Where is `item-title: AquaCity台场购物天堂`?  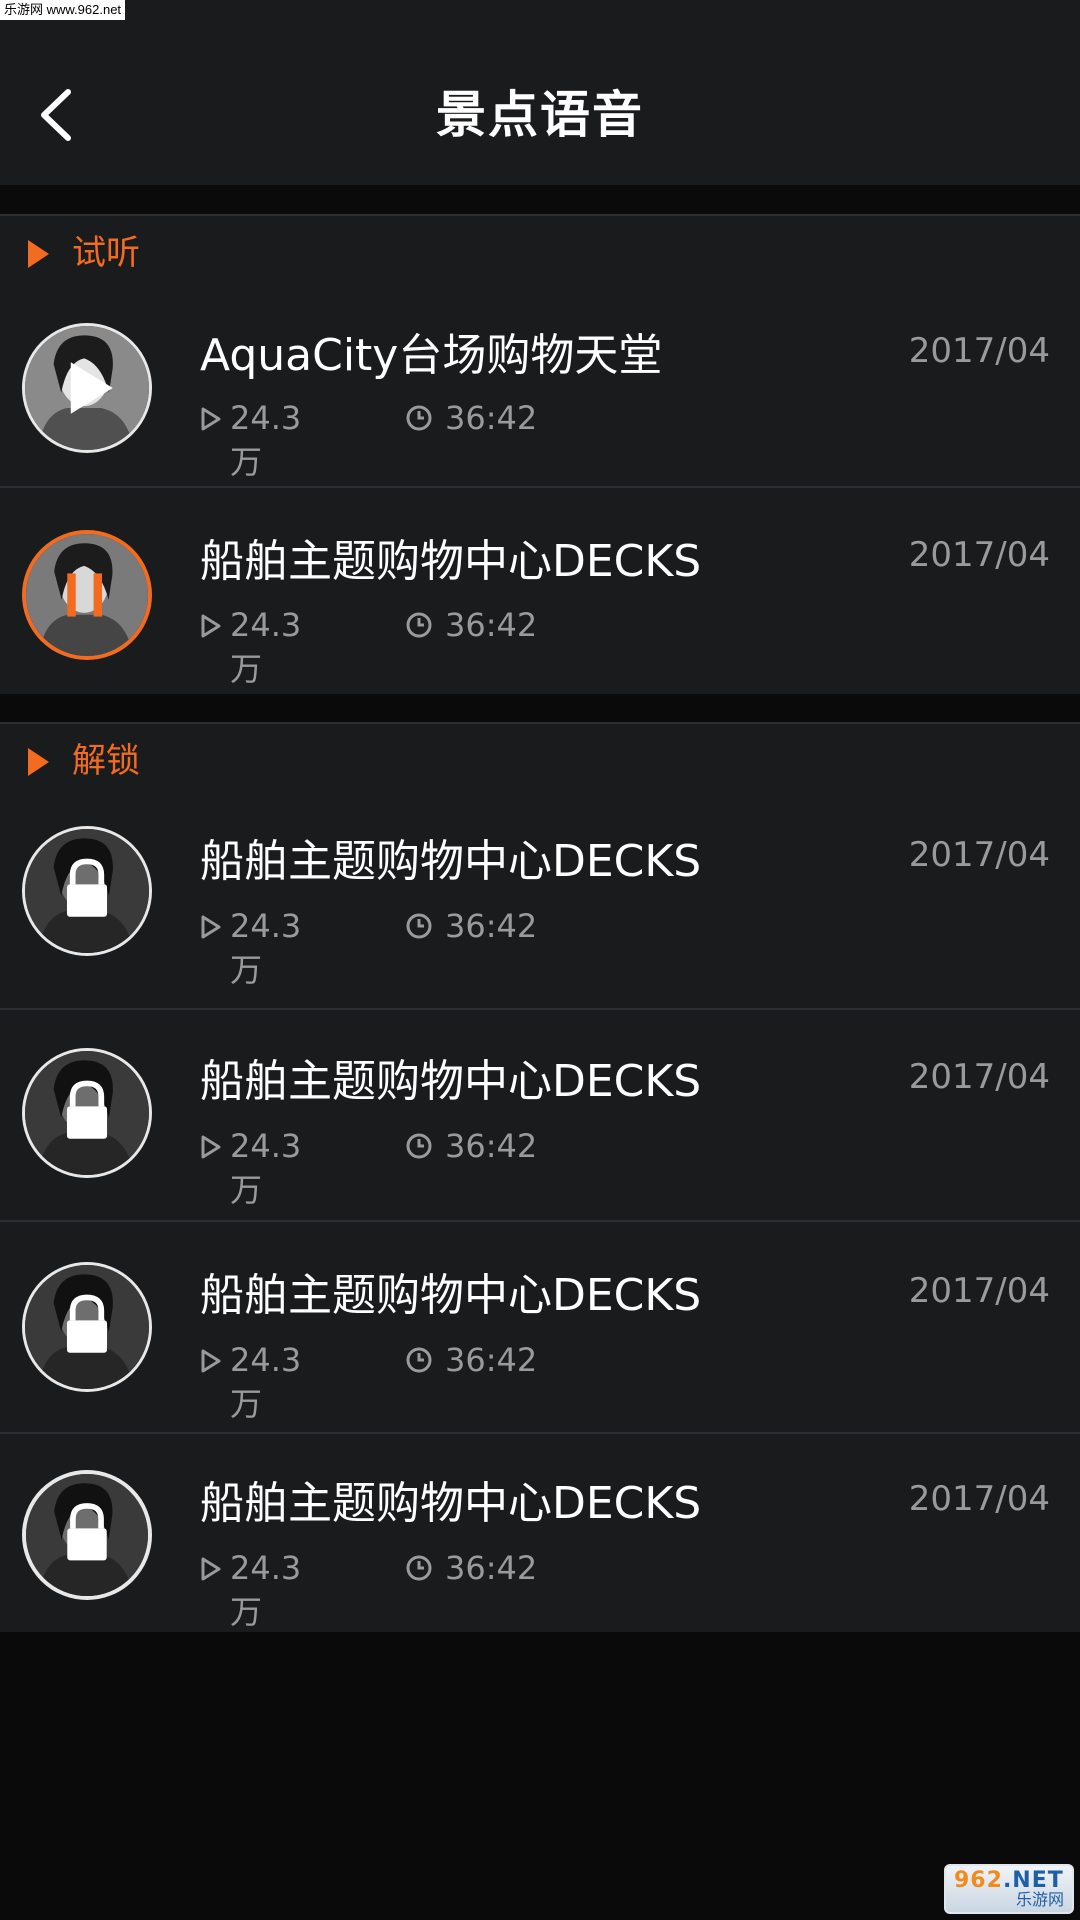 item-title: AquaCity台场购物天堂 is located at coordinates (431, 355).